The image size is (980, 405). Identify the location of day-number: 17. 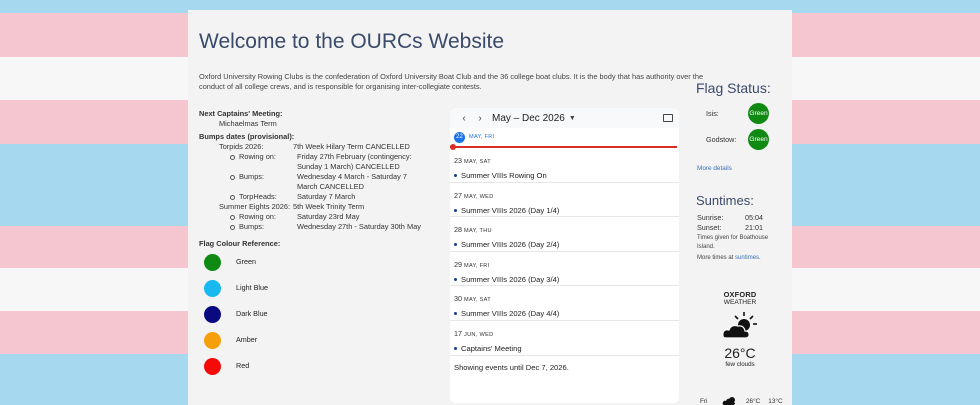
(458, 333).